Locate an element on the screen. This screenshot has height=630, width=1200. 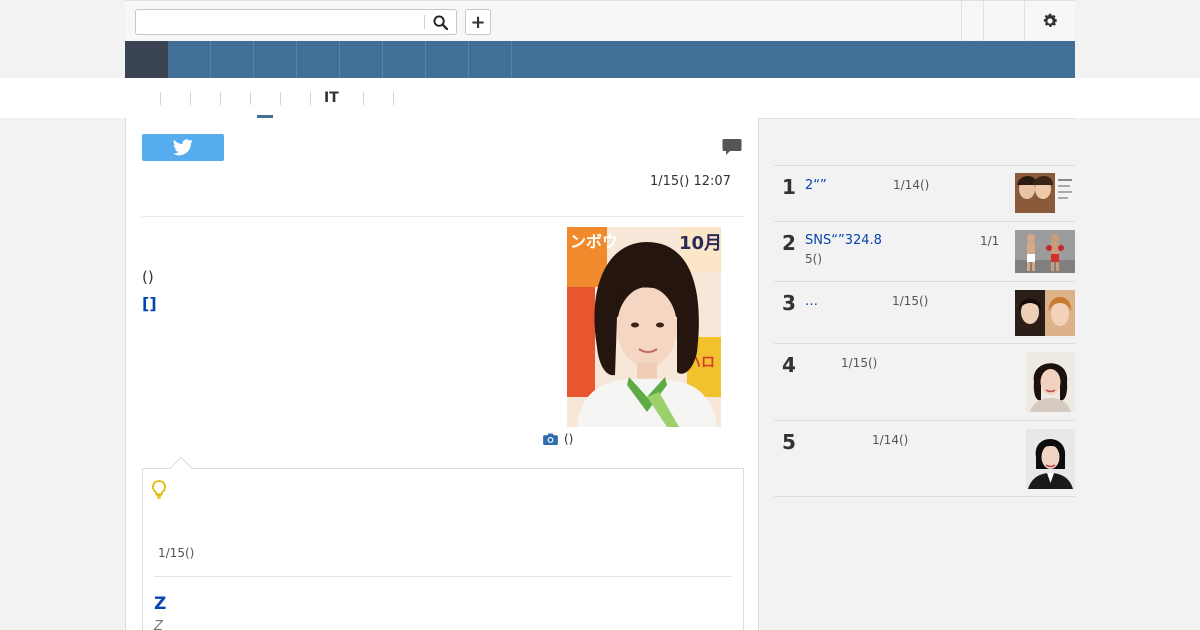
publish-date: 1/15() 12:07 is located at coordinates (690, 181).